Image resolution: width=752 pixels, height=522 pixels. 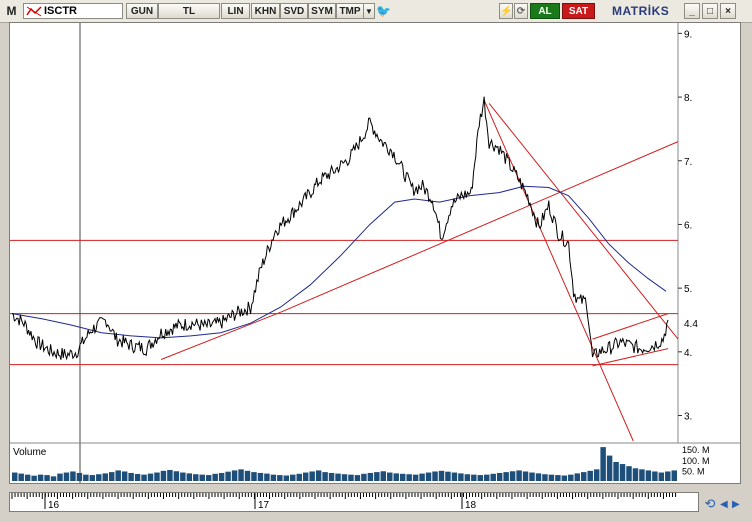 What do you see at coordinates (322, 11) in the screenshot?
I see `tb-button-sym: SYM` at bounding box center [322, 11].